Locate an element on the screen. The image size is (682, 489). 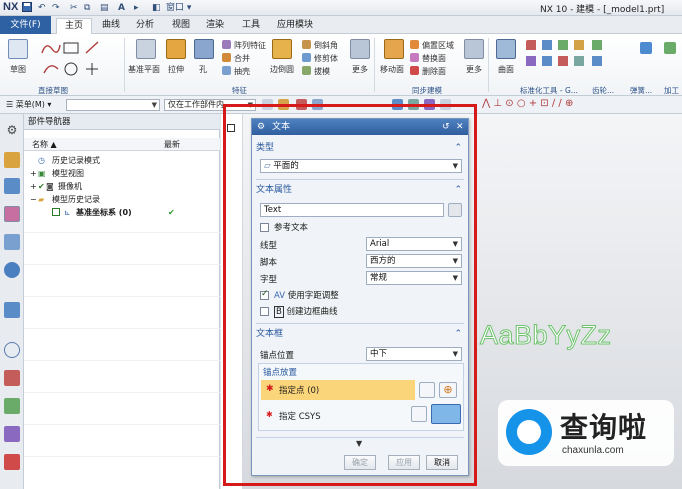
trim-body-label: 修剪体 is located at coordinates (326, 58).